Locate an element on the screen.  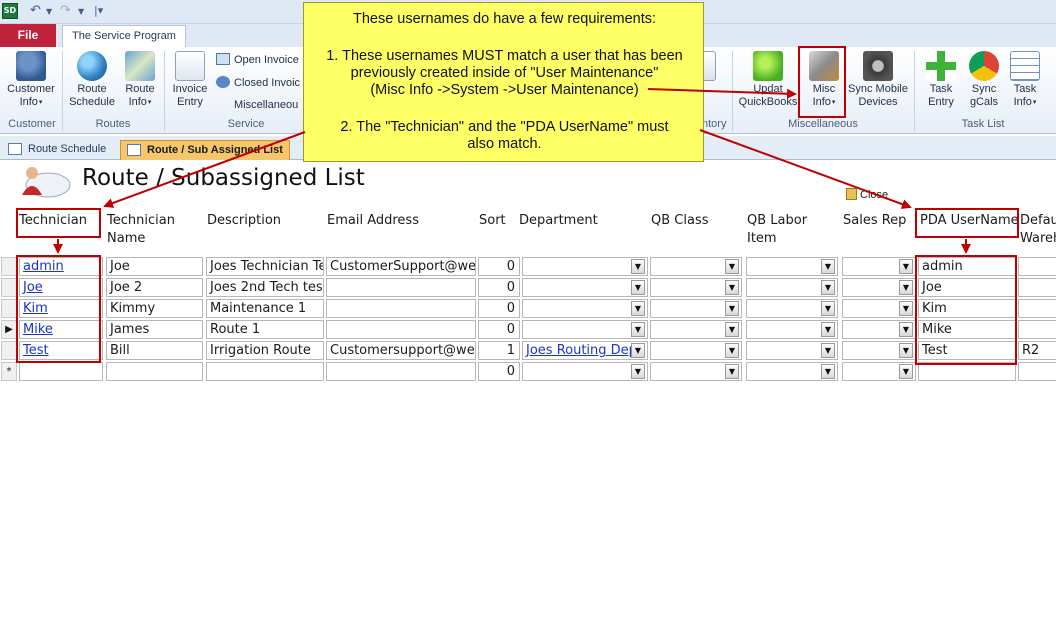
cell-description: Route 1 is located at coordinates (265, 329).